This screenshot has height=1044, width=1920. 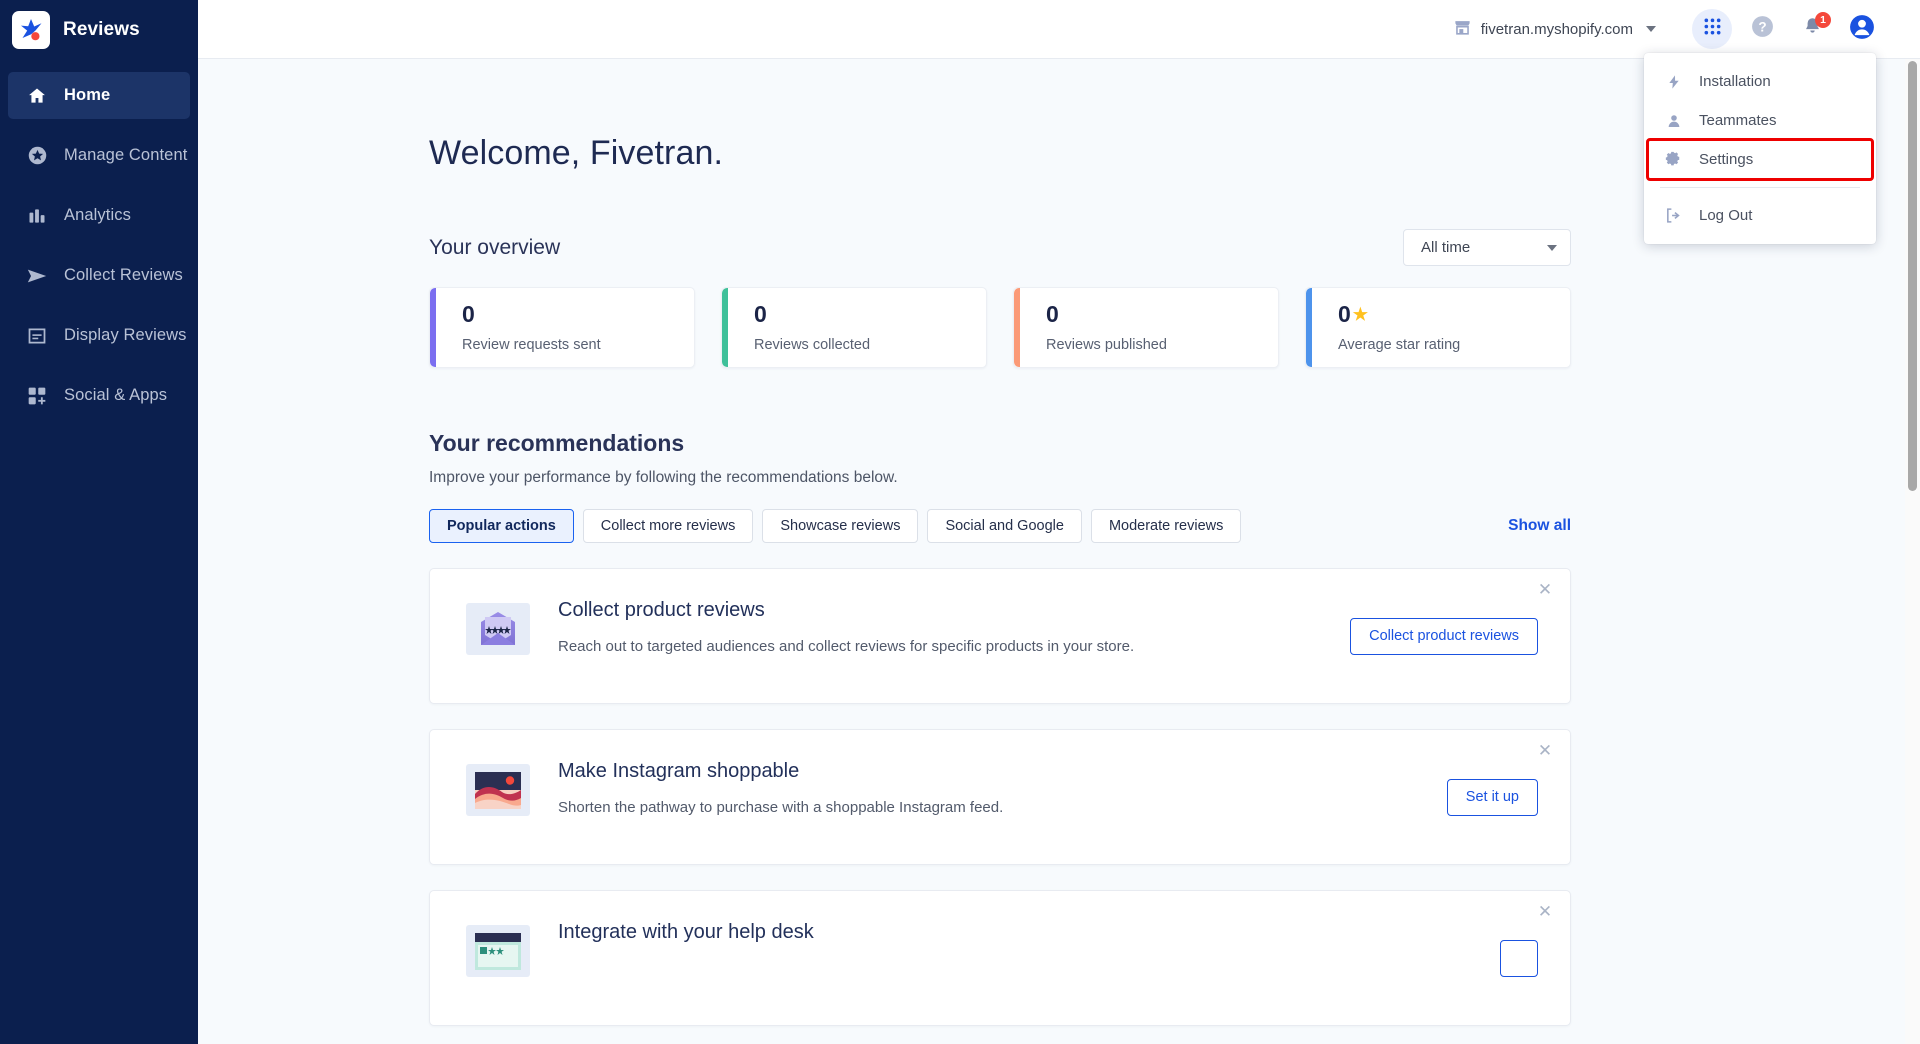 I want to click on menu-item-teammates: Teammates, so click(x=1760, y=120).